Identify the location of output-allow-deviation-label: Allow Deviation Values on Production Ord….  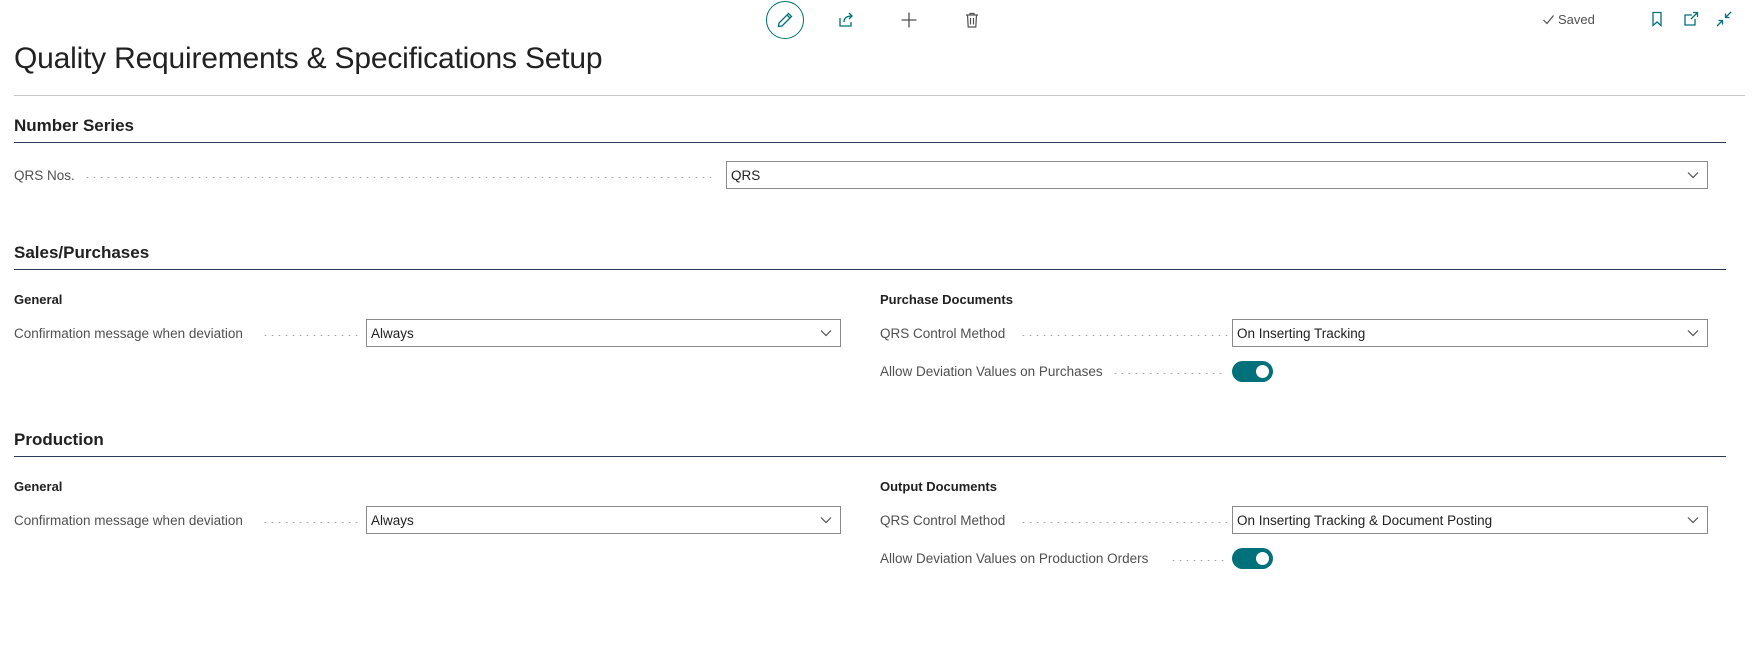
(1014, 558).